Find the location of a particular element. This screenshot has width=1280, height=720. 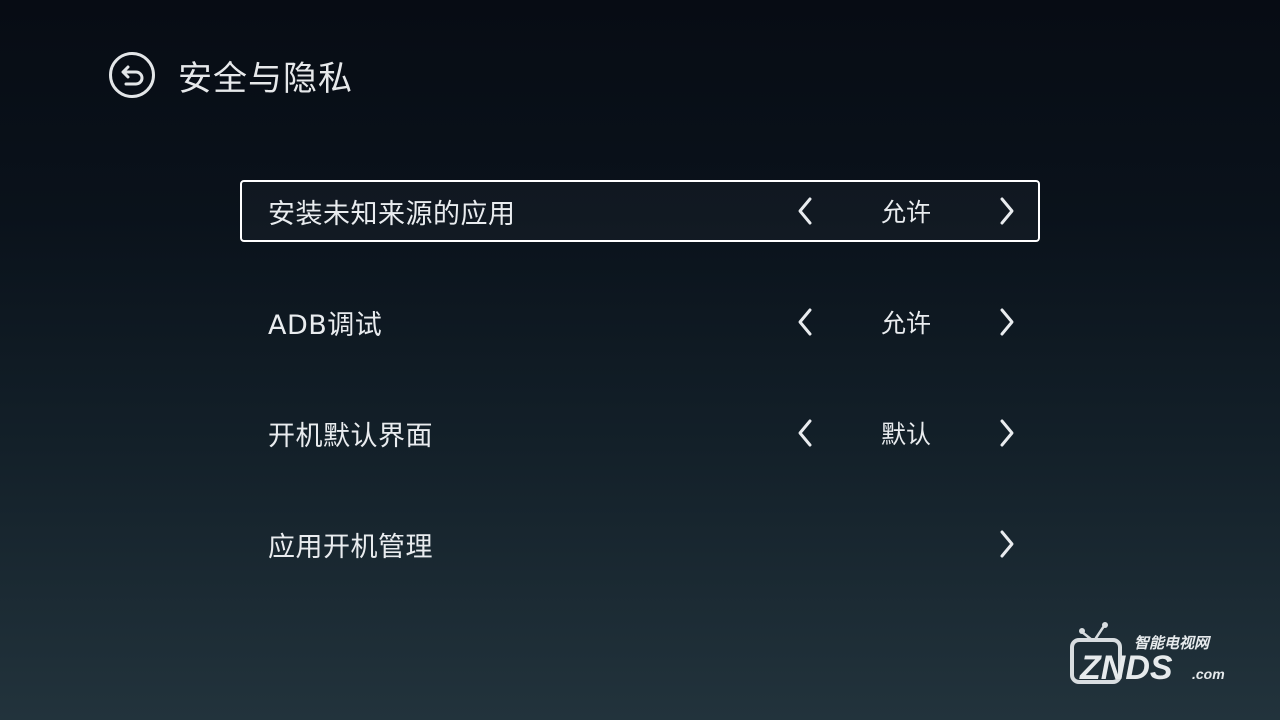

setting-boot-default-screen: 开机默认界面 默认 is located at coordinates (640, 433).